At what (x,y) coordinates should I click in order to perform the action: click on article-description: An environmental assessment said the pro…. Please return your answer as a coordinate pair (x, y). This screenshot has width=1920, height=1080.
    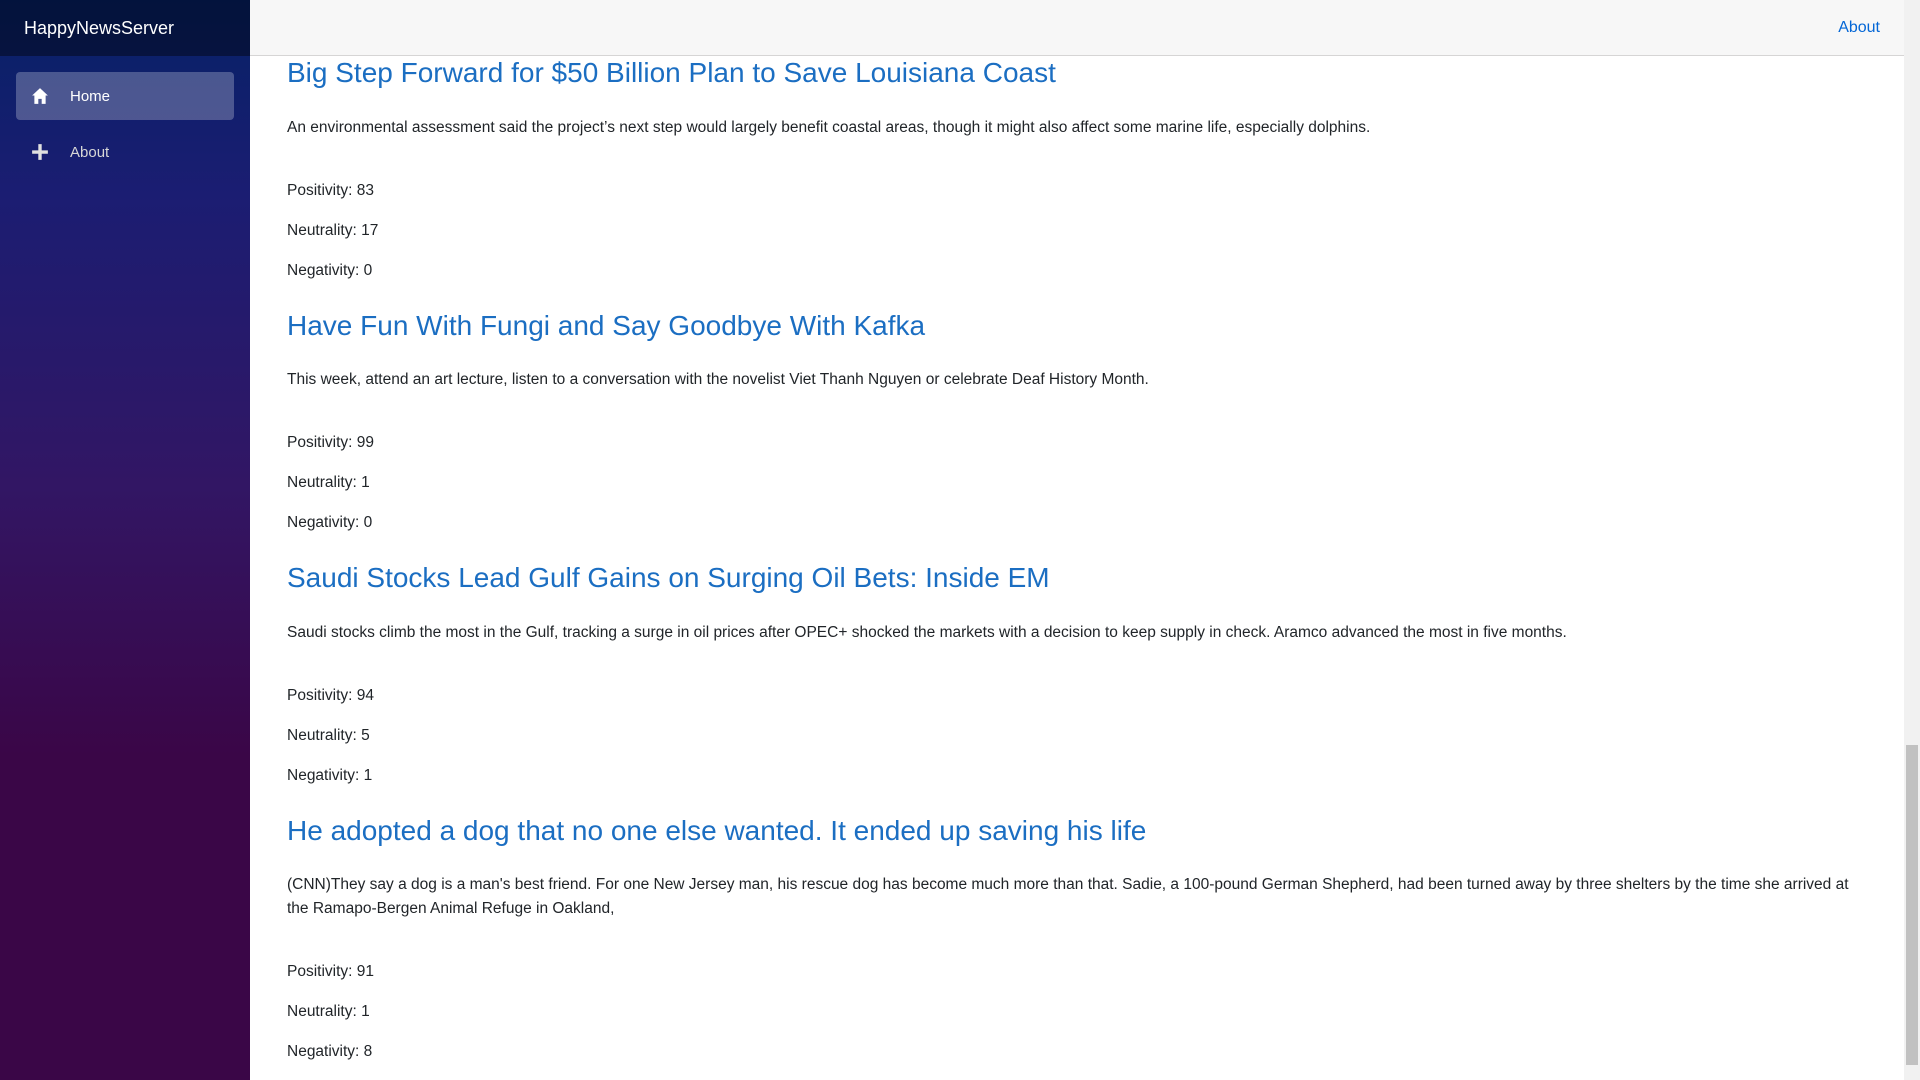
    Looking at the image, I should click on (829, 127).